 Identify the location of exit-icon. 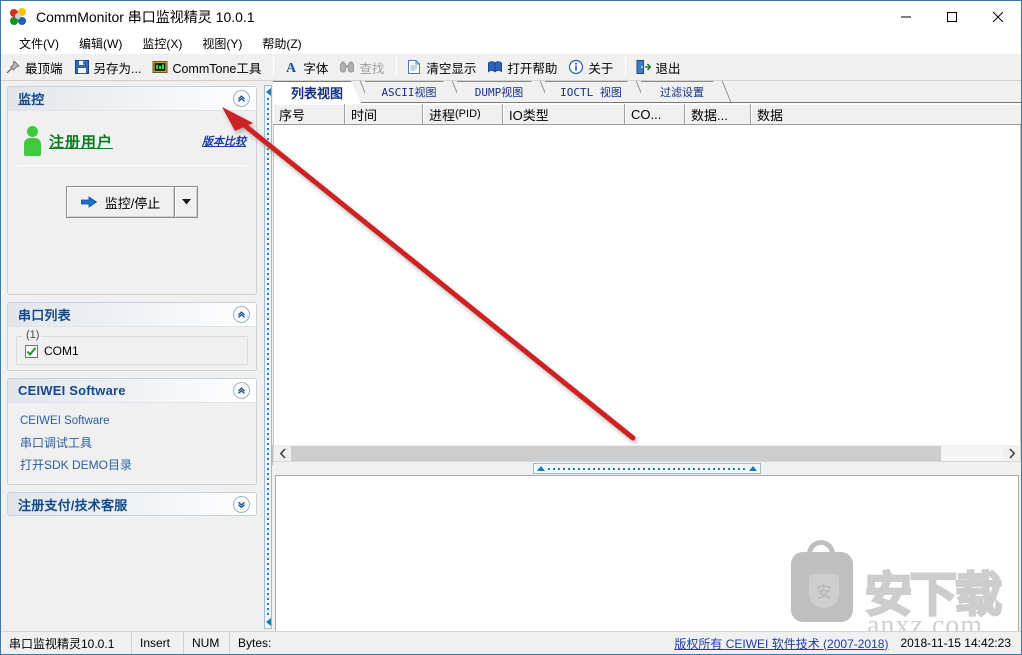
(643, 67).